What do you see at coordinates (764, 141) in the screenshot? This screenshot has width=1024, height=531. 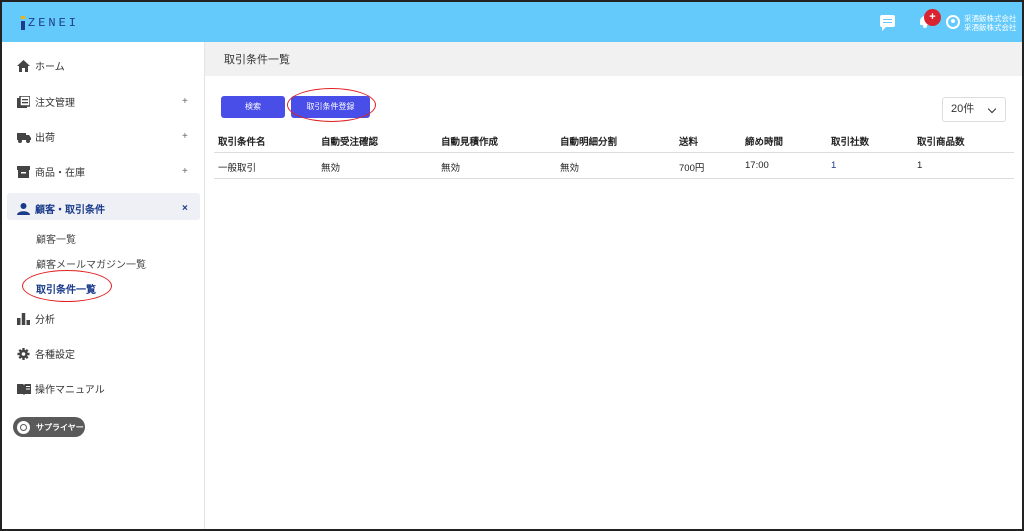 I see `column-header: 締め時間` at bounding box center [764, 141].